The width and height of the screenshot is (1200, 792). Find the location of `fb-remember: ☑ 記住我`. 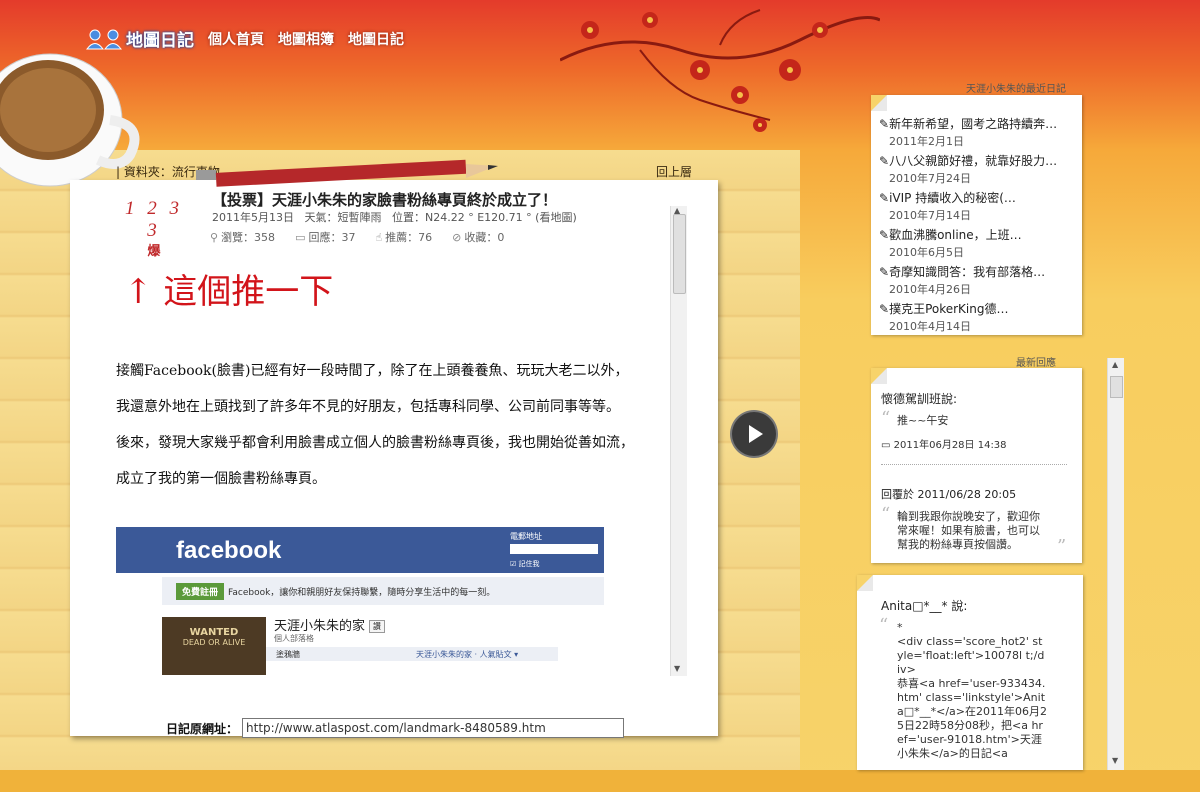

fb-remember: ☑ 記住我 is located at coordinates (525, 564).